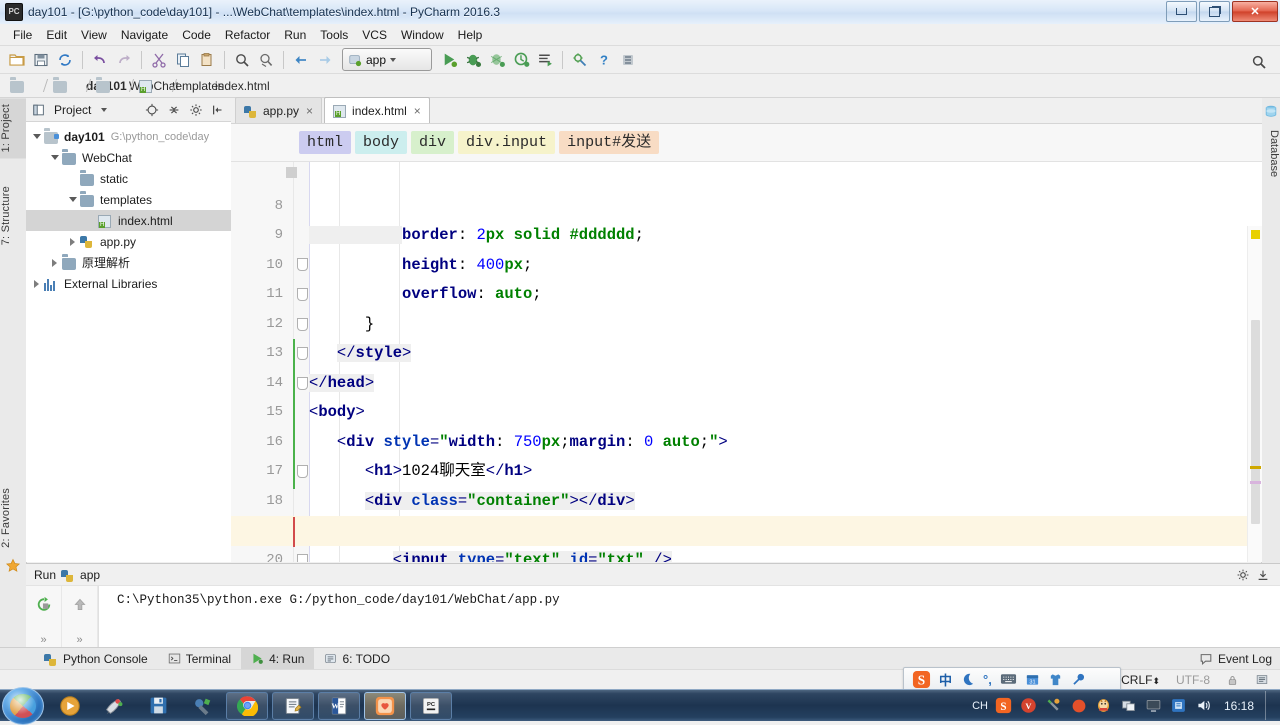  I want to click on language-indicator: CH, so click(980, 706).